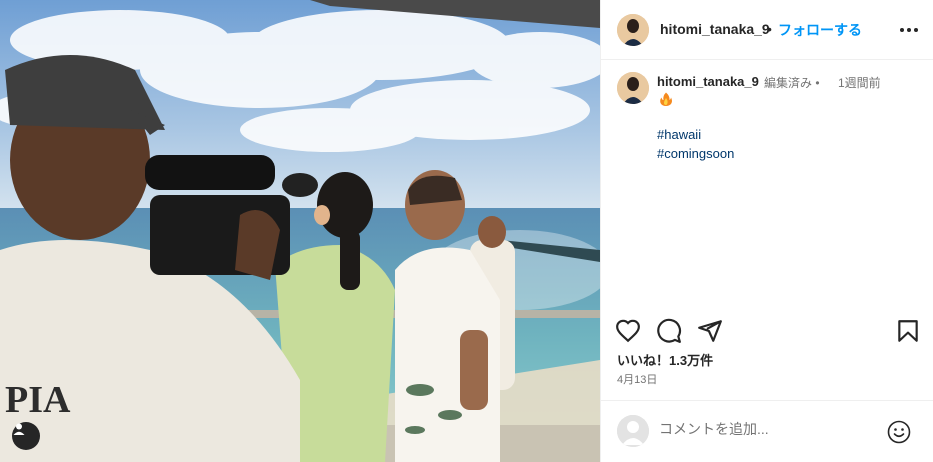 The height and width of the screenshot is (462, 933). What do you see at coordinates (669, 331) in the screenshot?
I see `comment-icon` at bounding box center [669, 331].